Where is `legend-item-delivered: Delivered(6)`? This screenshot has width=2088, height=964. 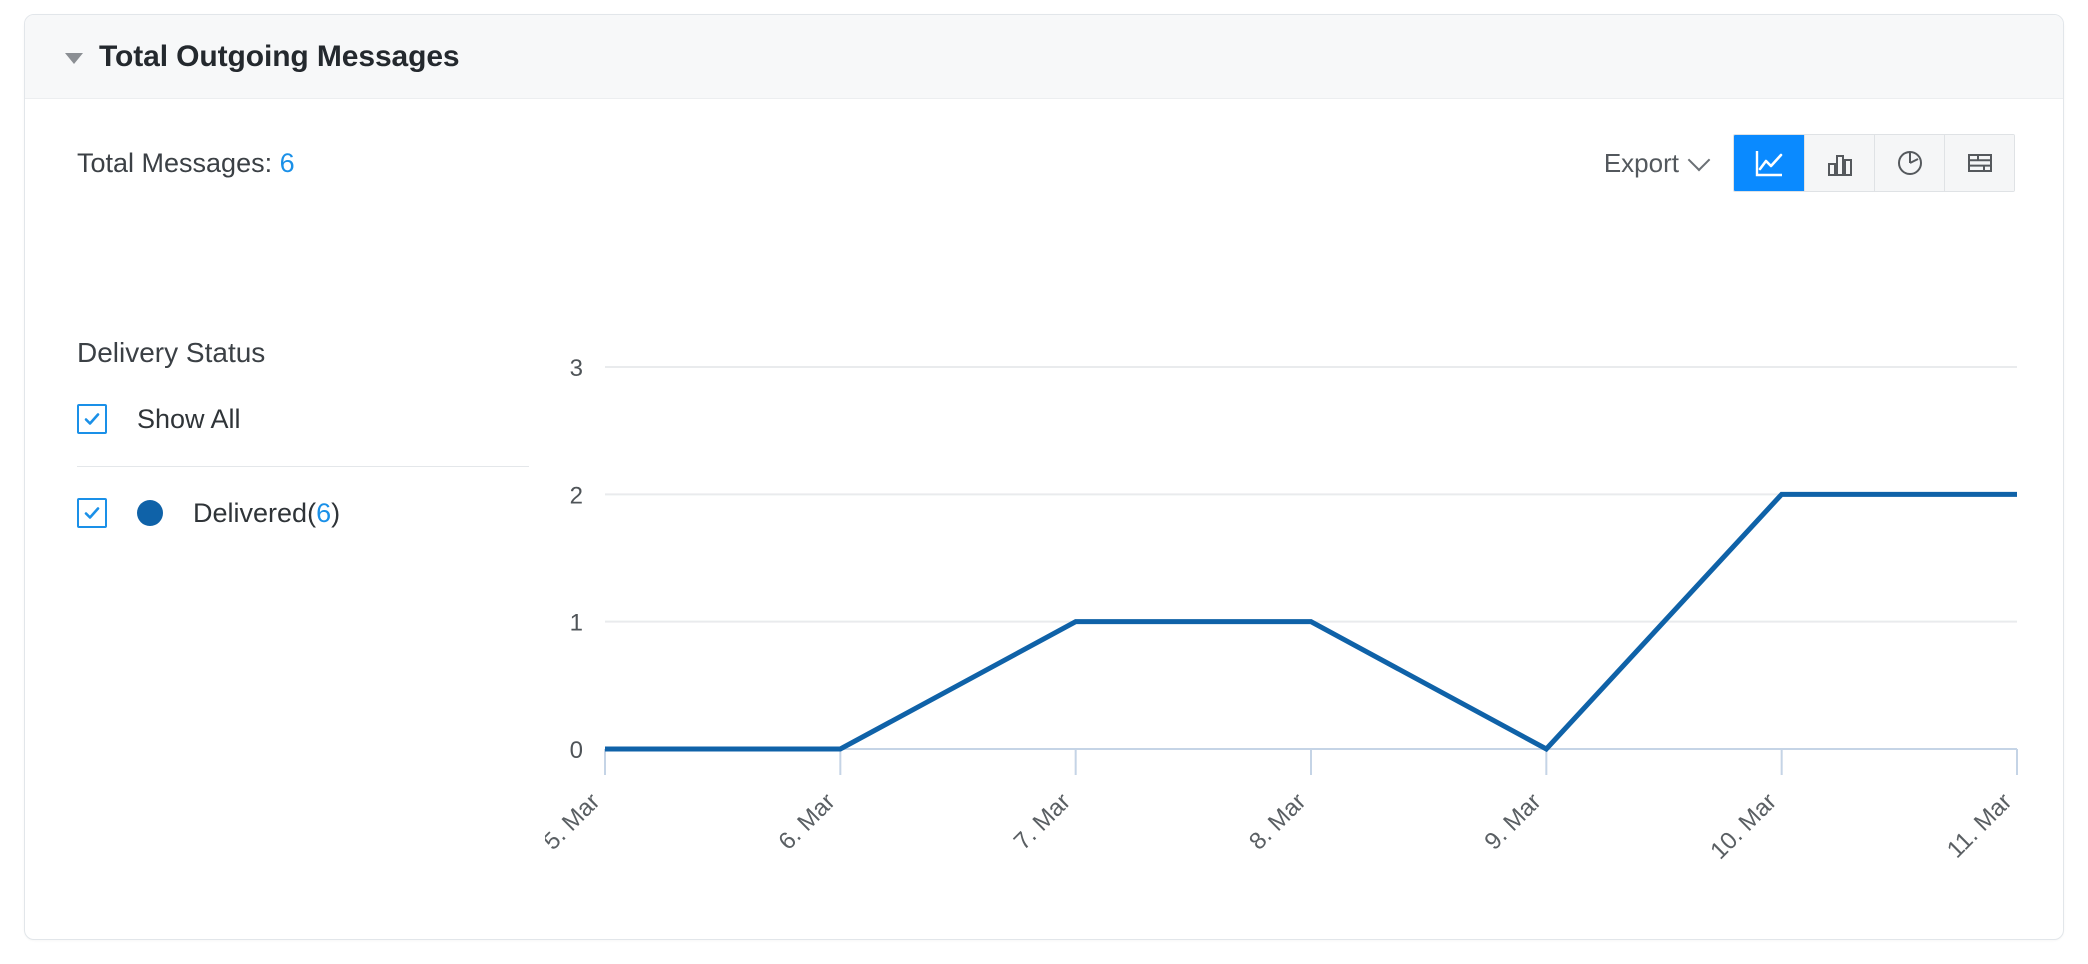 legend-item-delivered: Delivered(6) is located at coordinates (303, 513).